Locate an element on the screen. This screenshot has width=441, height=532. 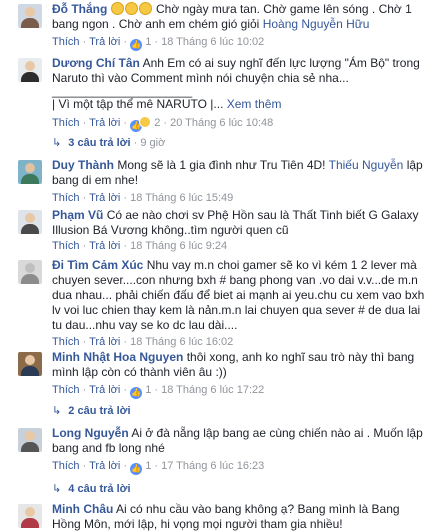
timestamp: 18 Tháng 6 lúc 17:22 is located at coordinates (212, 390).